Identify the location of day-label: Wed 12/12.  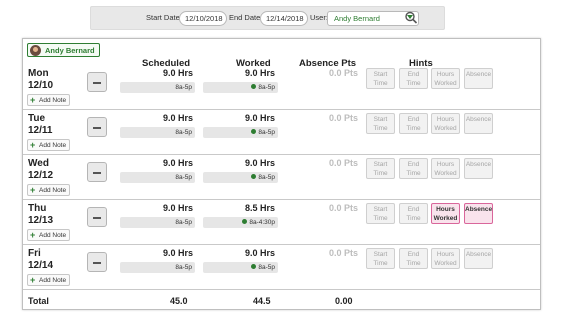
(40, 170).